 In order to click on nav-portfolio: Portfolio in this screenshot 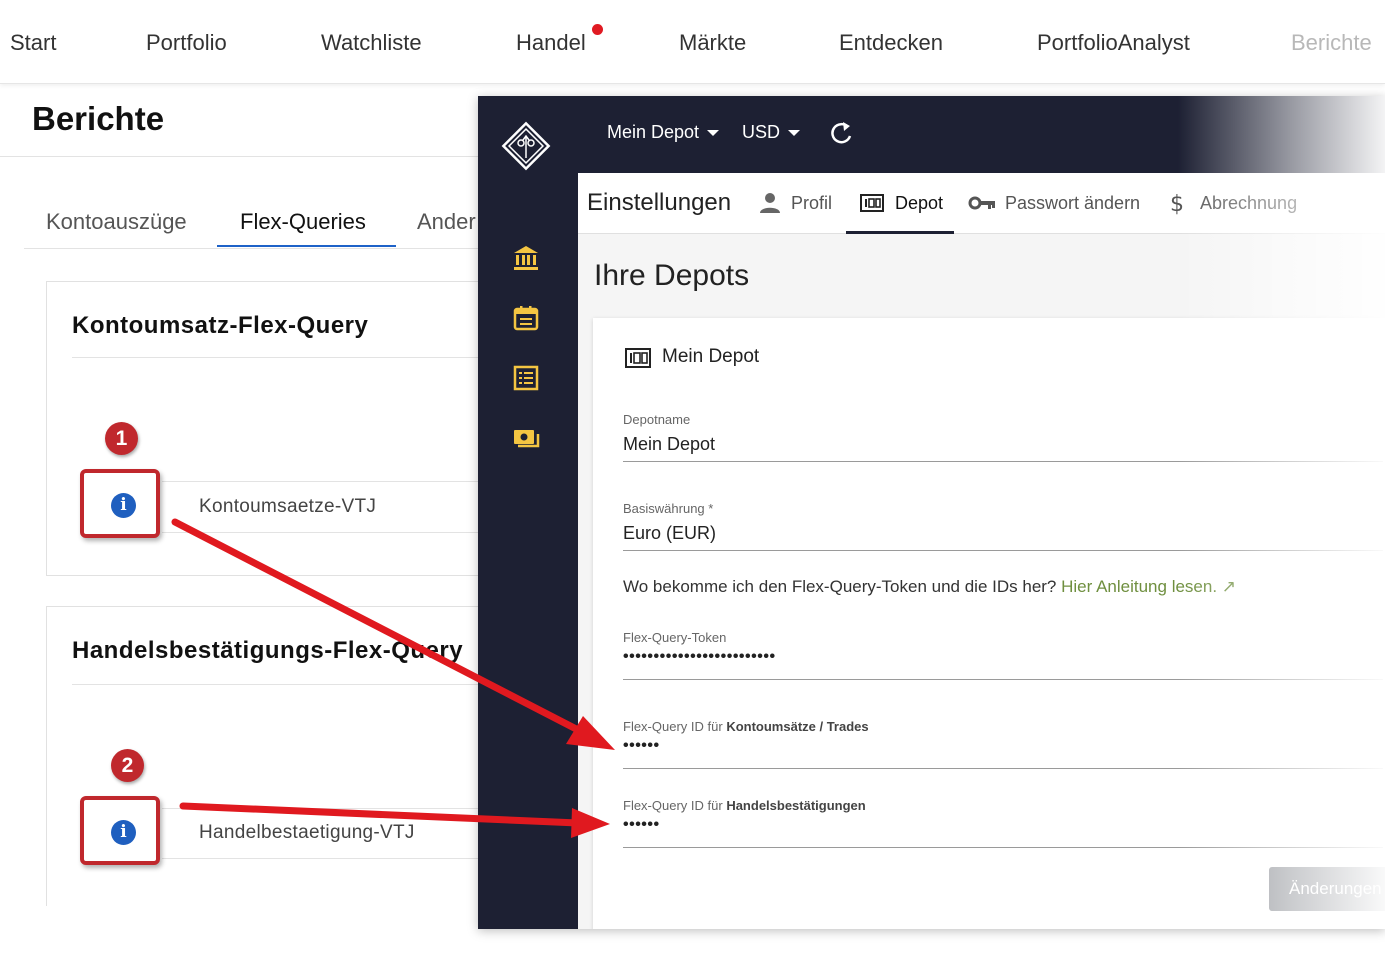, I will do `click(186, 43)`.